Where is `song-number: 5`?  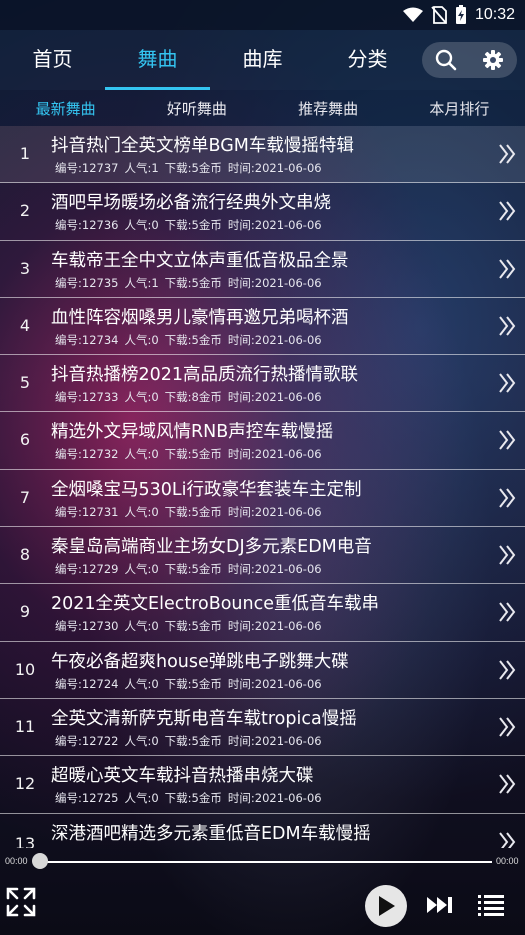
song-number: 5 is located at coordinates (25, 383).